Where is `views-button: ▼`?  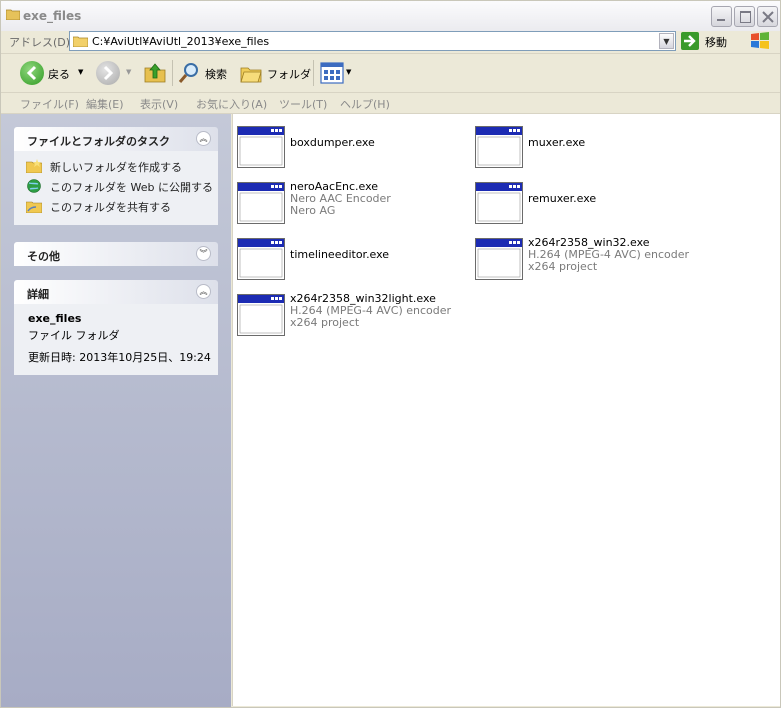 views-button: ▼ is located at coordinates (337, 73).